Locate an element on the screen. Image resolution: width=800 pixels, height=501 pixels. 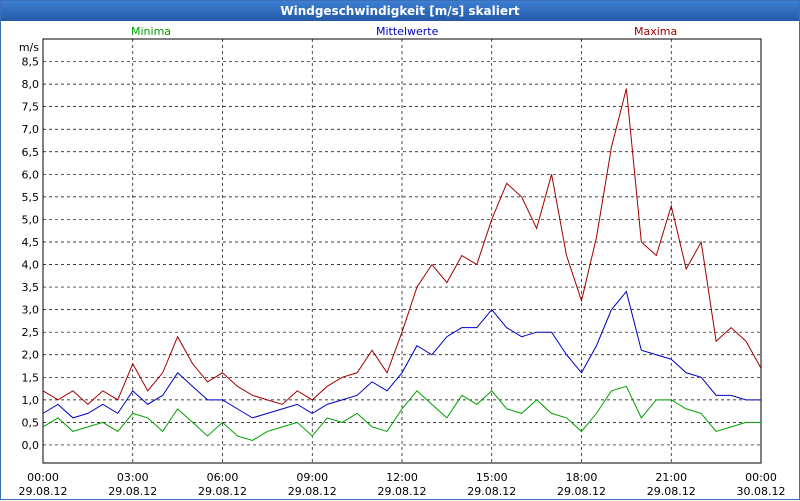
y-tick-label: 7,0 is located at coordinates (31, 129).